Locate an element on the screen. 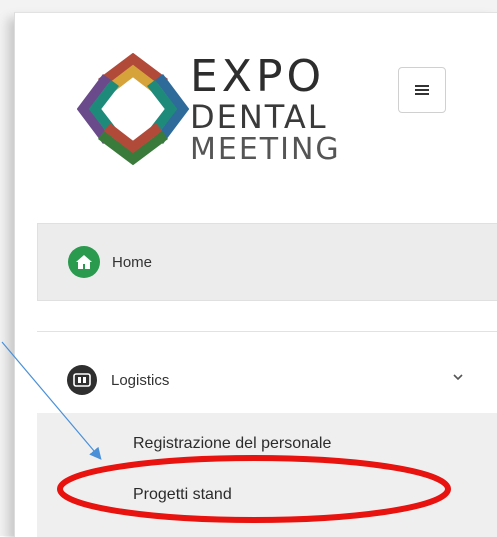  submenu-item-registrazione-personale: Registrazione del personale is located at coordinates (232, 444).